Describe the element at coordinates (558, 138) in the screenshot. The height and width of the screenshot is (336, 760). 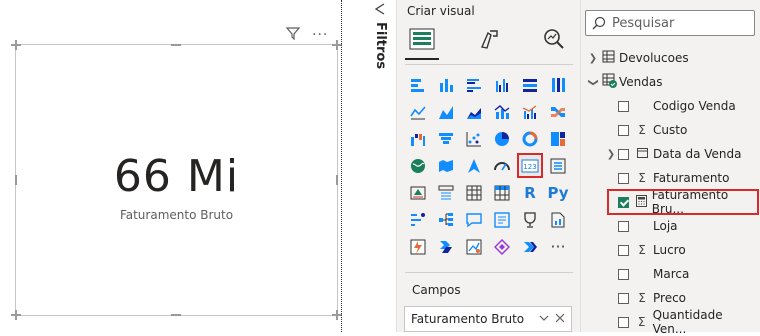
I see `treemap-icon` at that location.